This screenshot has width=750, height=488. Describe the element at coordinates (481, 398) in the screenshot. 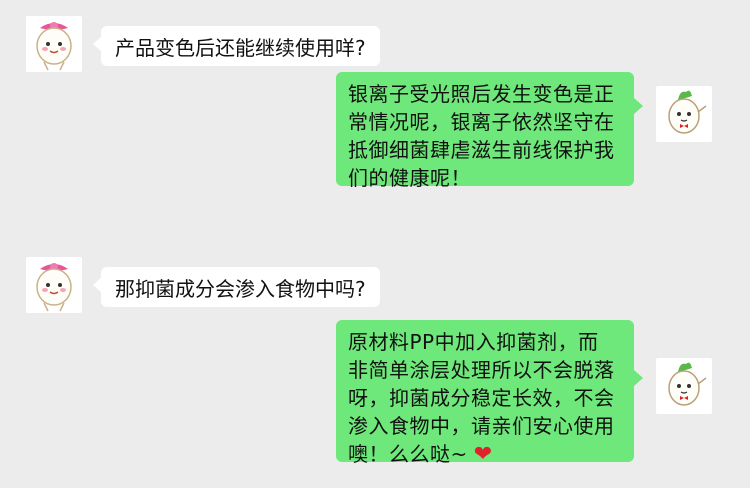

I see `message-line: 呀，抑菌成分稳定长效，不会` at that location.